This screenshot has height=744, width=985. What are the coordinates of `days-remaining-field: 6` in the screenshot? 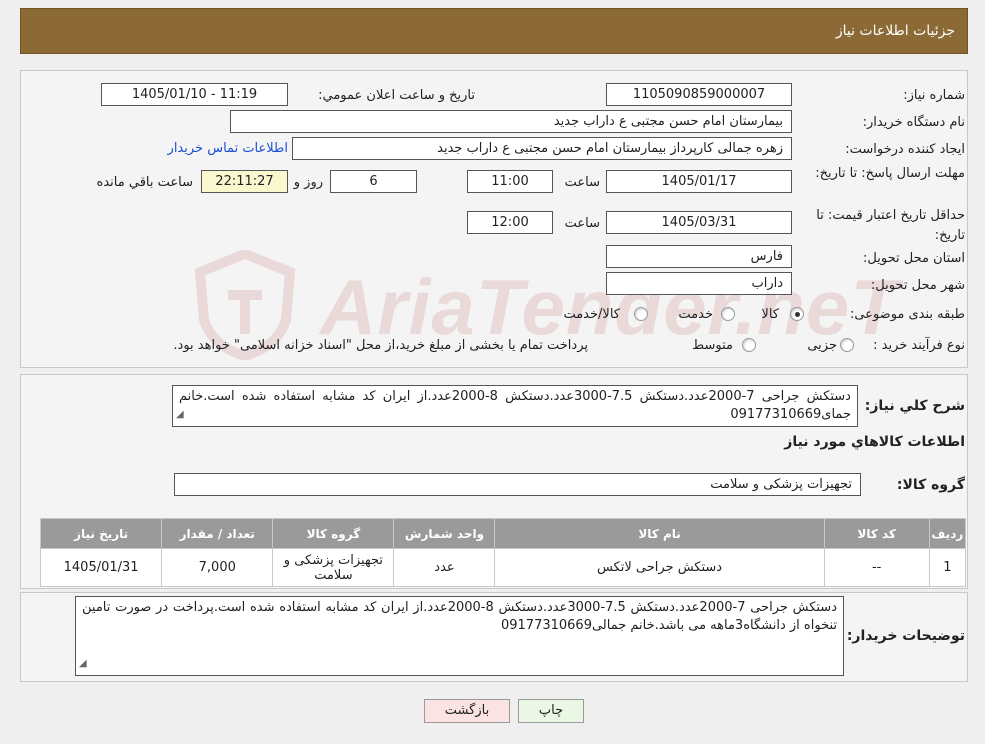 It's located at (373, 181).